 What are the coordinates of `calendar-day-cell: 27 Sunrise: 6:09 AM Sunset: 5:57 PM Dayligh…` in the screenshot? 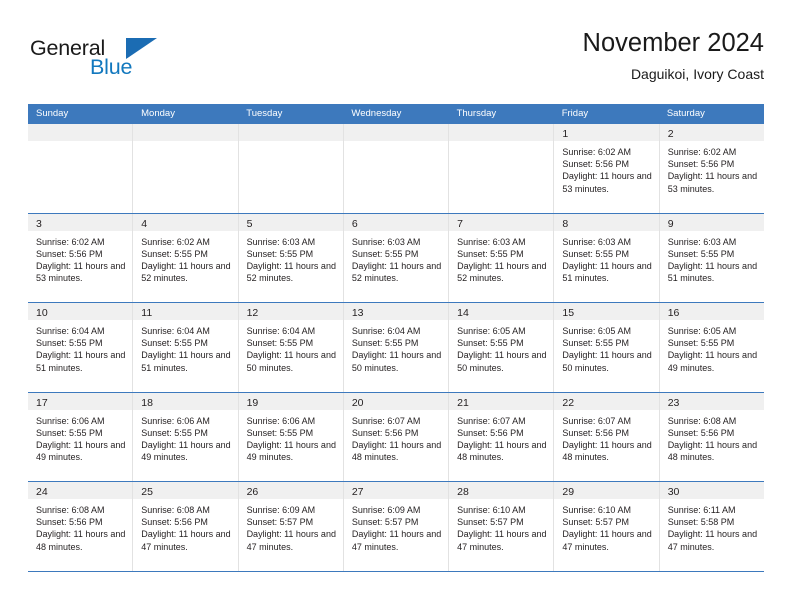 It's located at (396, 526).